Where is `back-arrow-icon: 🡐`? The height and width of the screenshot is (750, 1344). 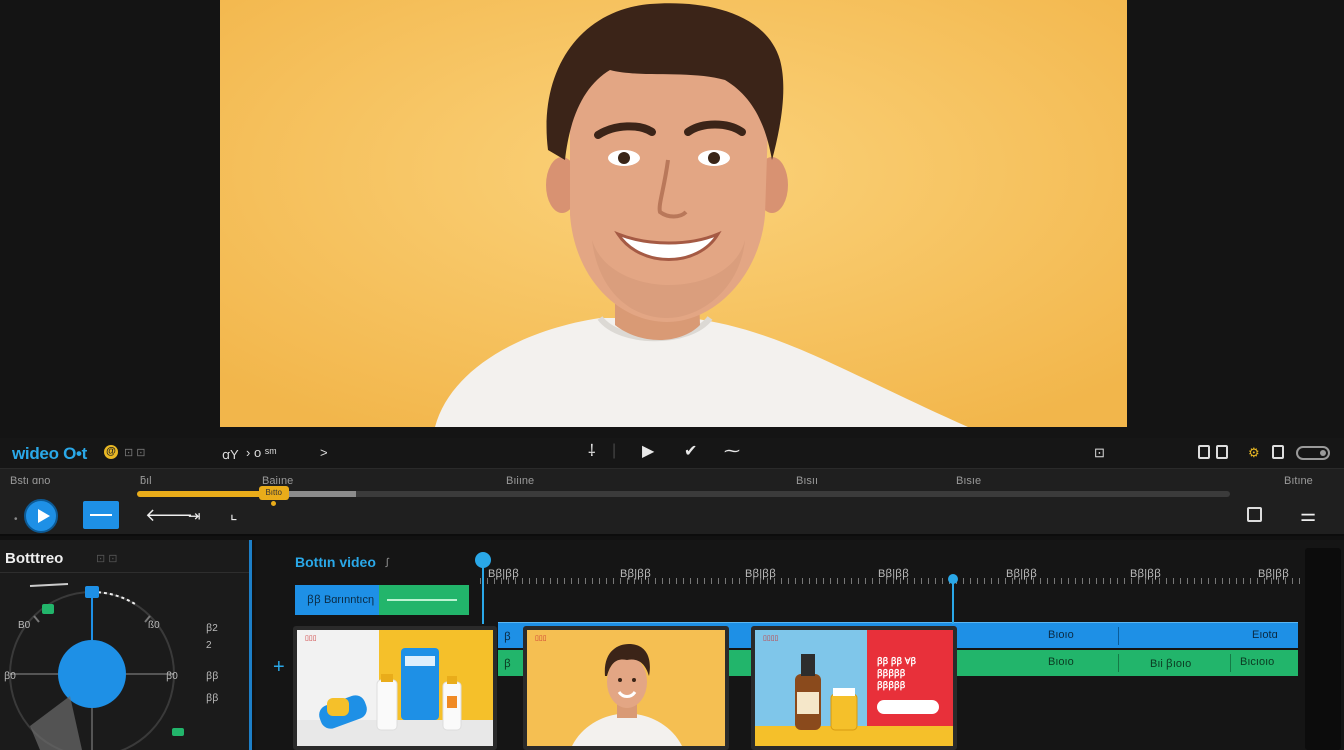
back-arrow-icon: 🡐 is located at coordinates (169, 515).